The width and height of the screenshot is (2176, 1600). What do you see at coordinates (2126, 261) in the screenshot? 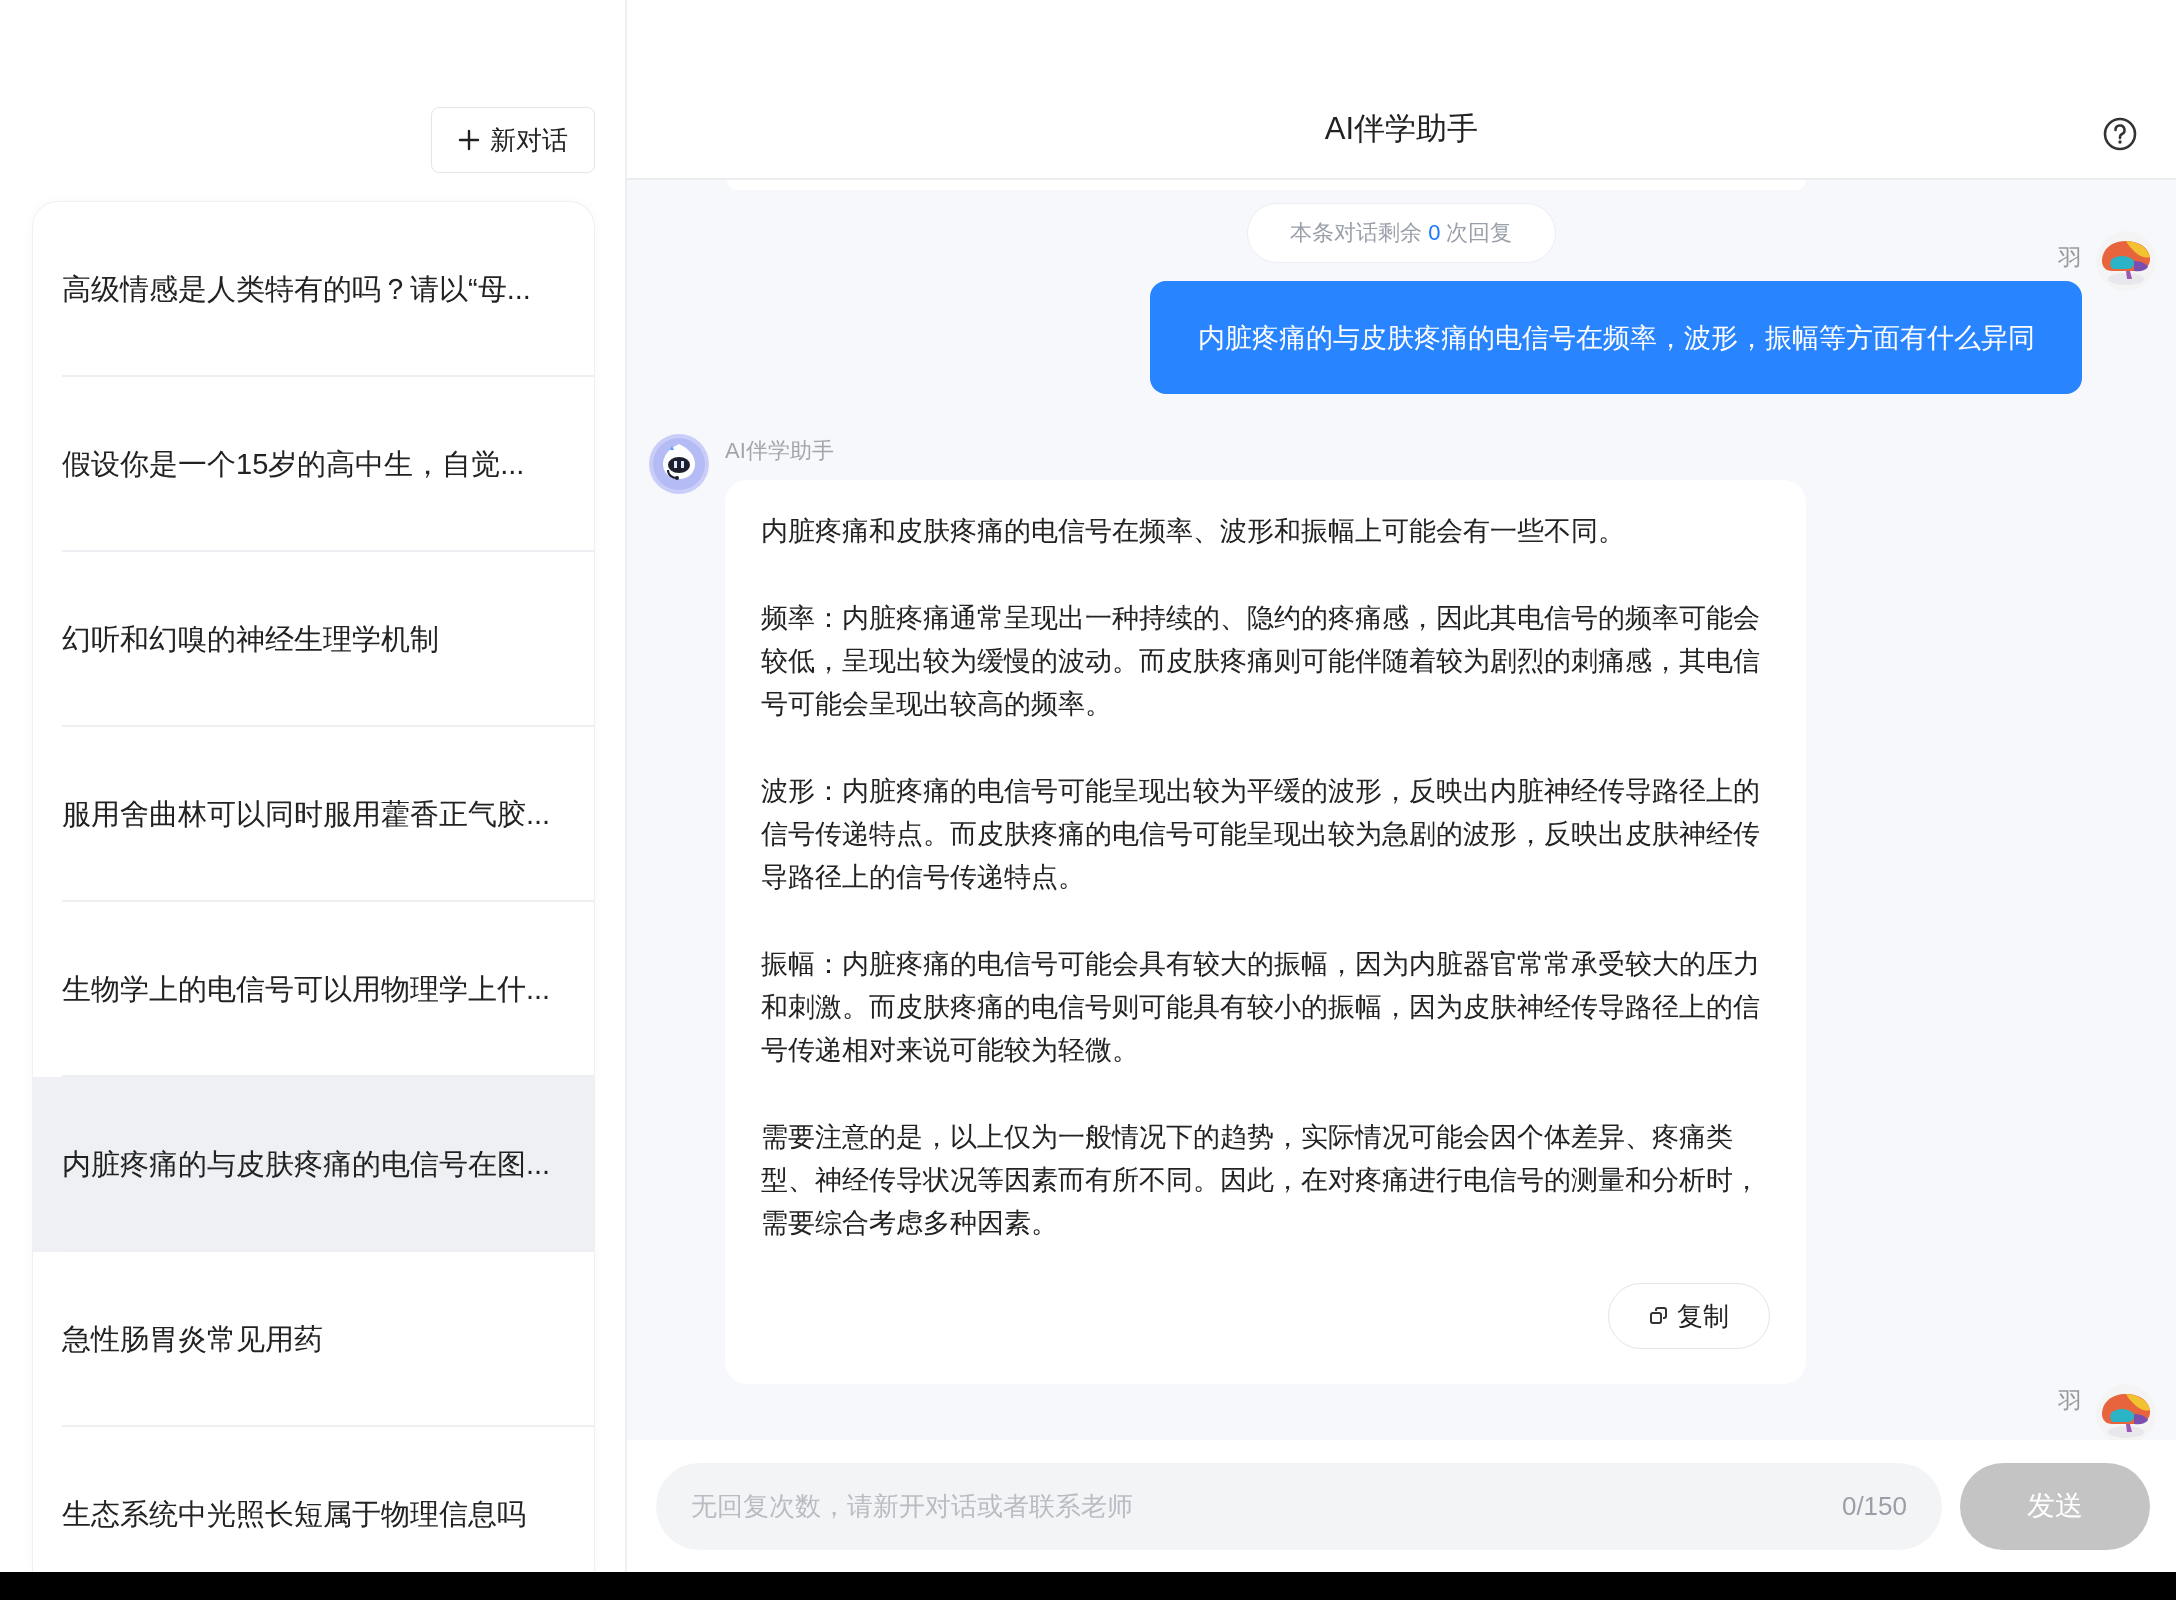
I see `brain-avatar-icon` at bounding box center [2126, 261].